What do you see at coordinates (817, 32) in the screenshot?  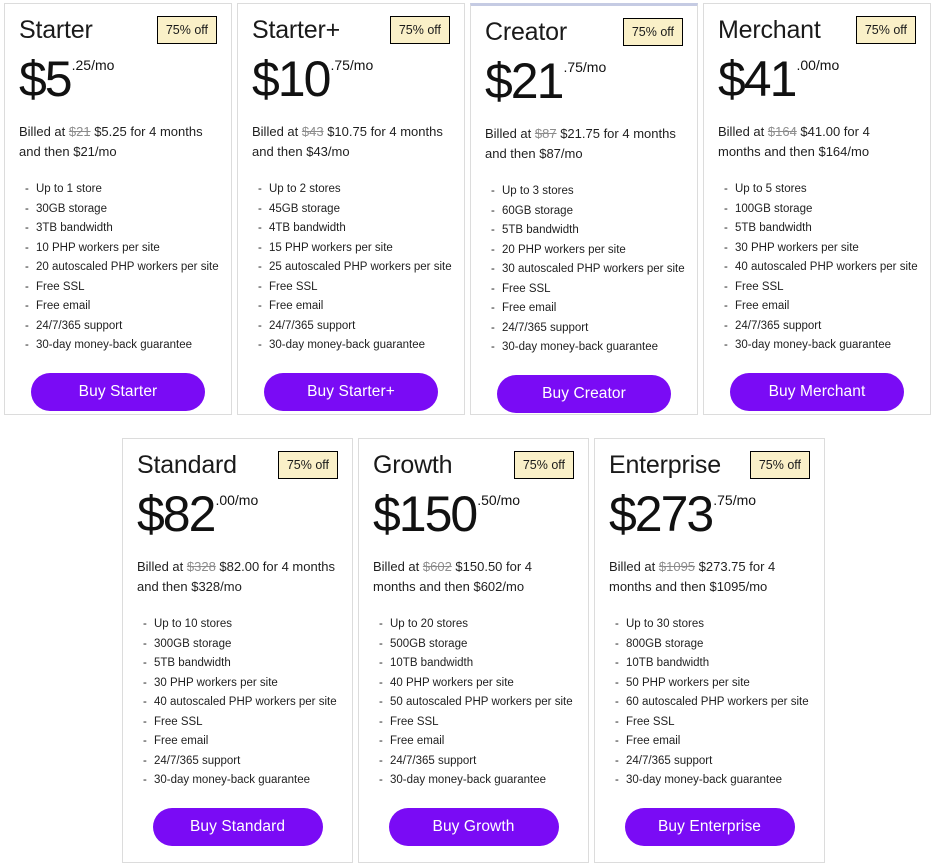 I see `pricing-card-header: Merchant 75% off` at bounding box center [817, 32].